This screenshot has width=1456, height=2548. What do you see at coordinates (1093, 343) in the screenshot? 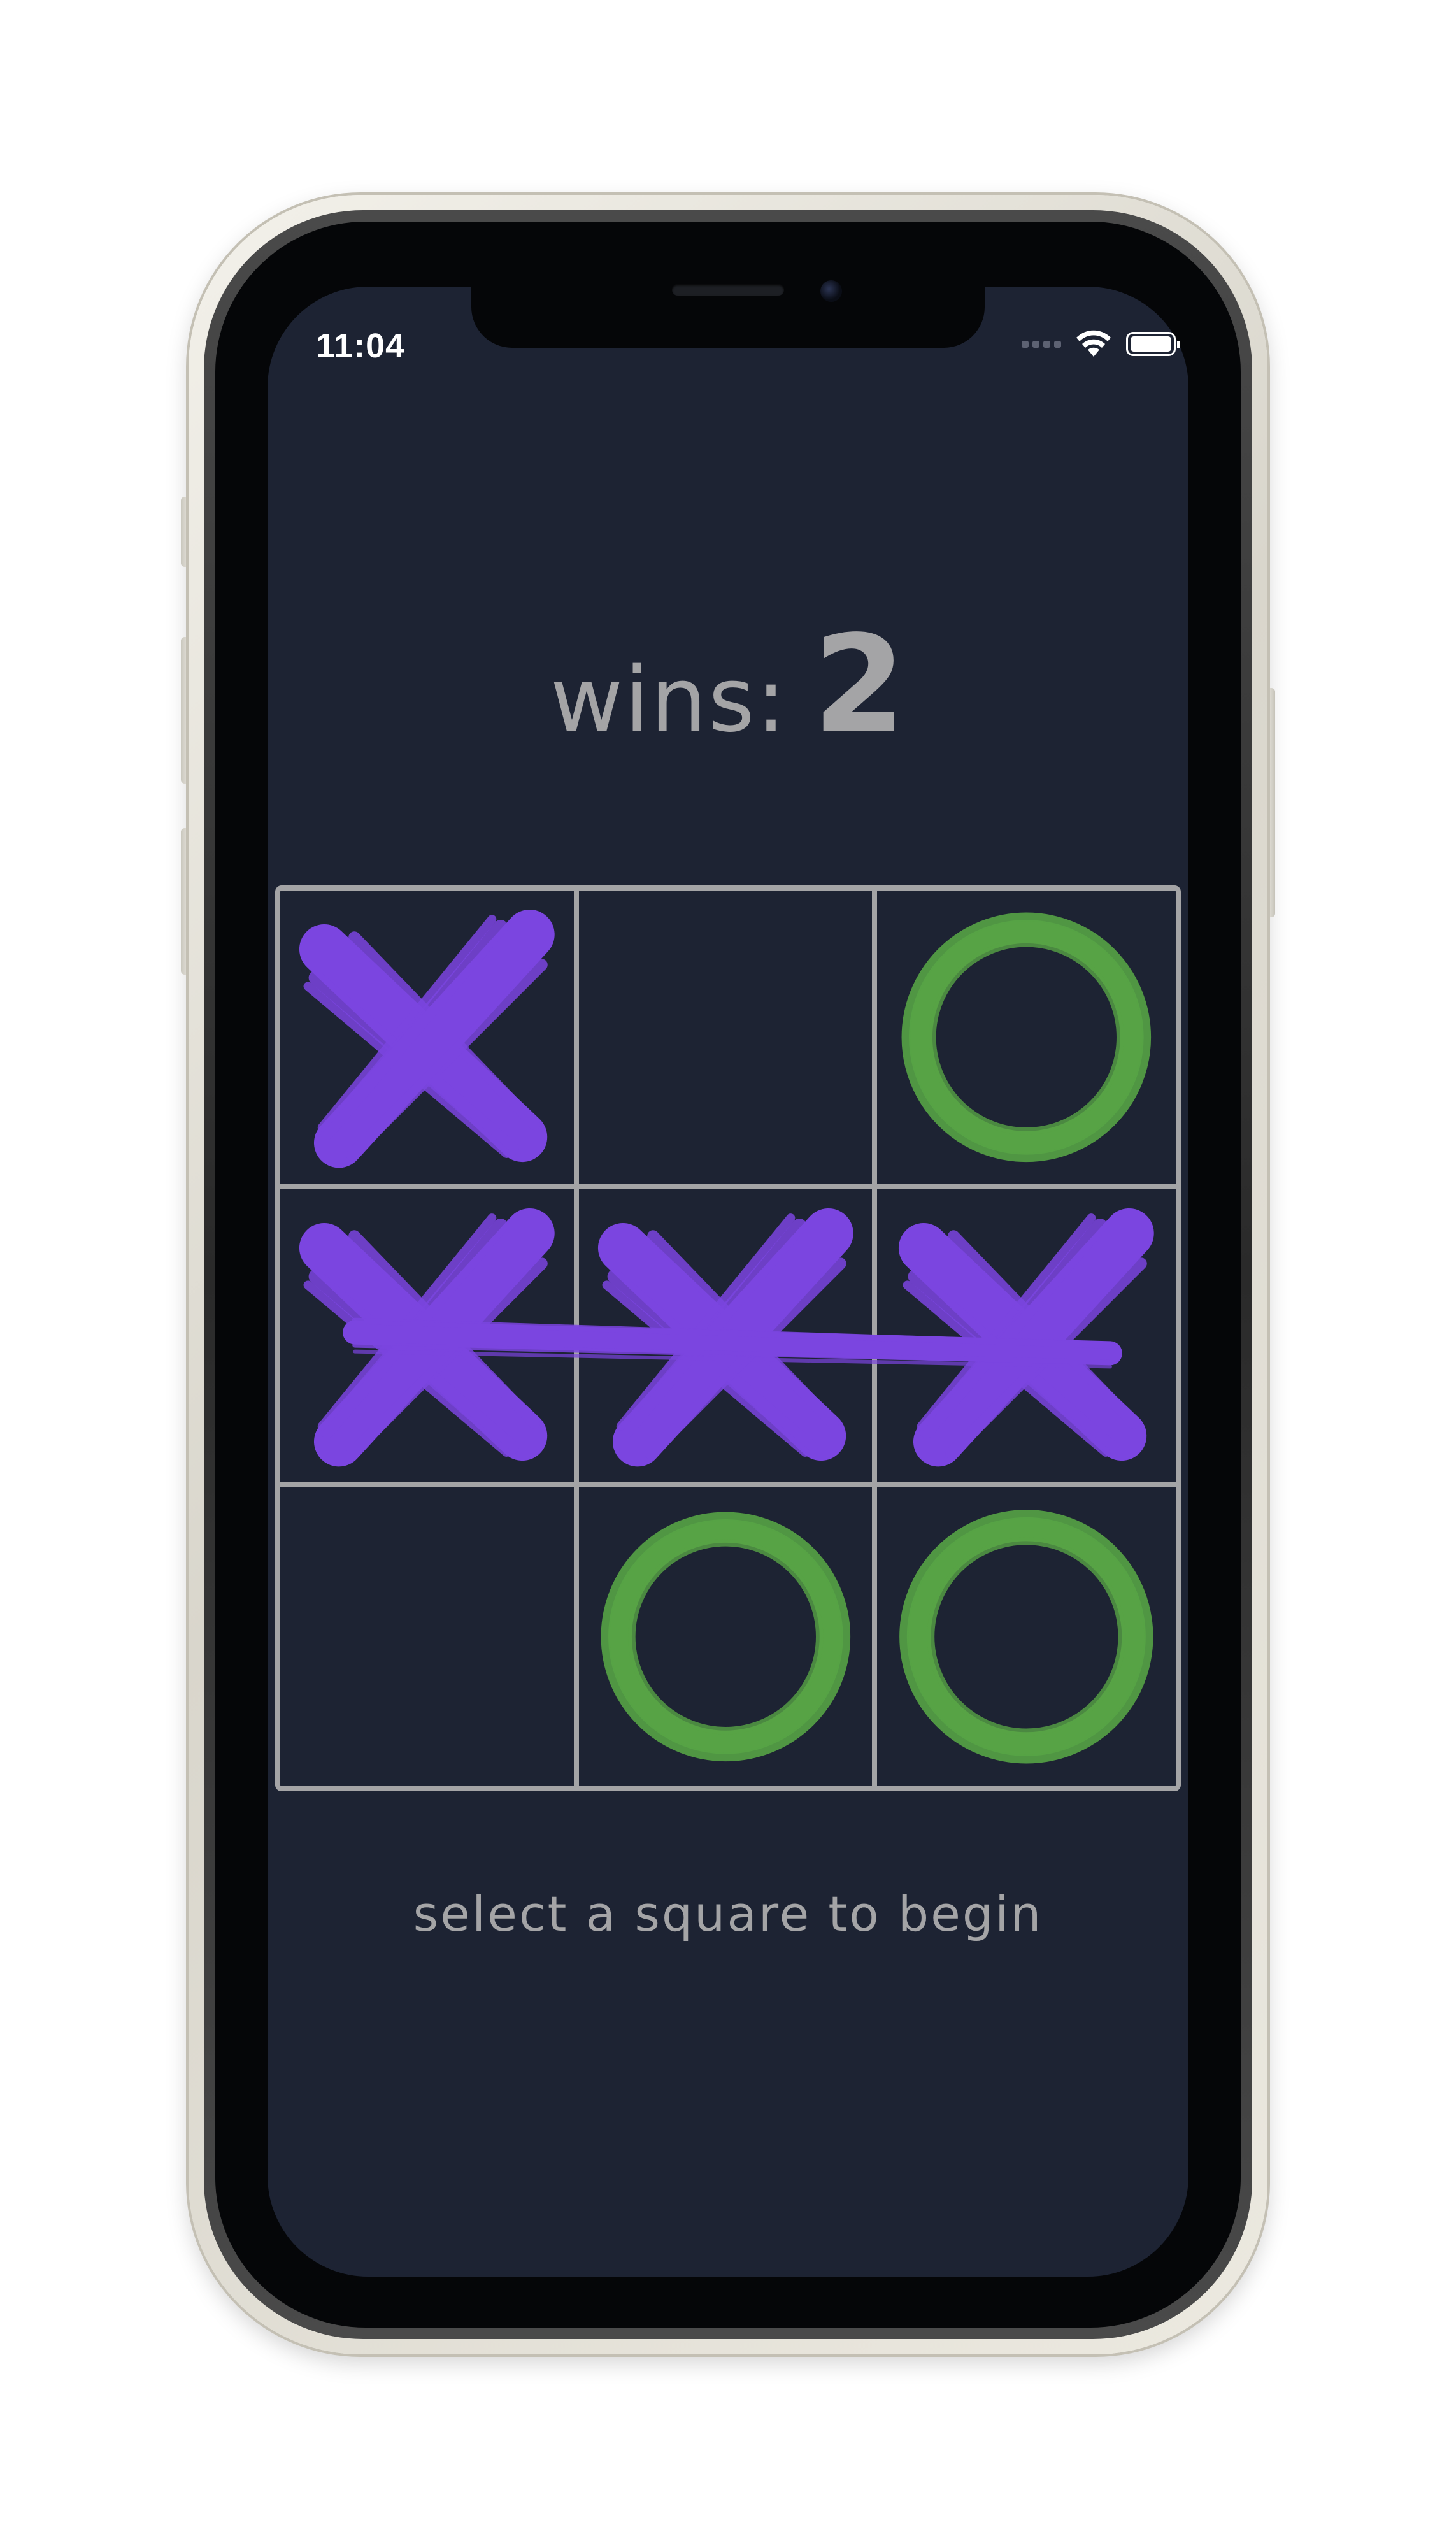
I see `wifi-icon` at bounding box center [1093, 343].